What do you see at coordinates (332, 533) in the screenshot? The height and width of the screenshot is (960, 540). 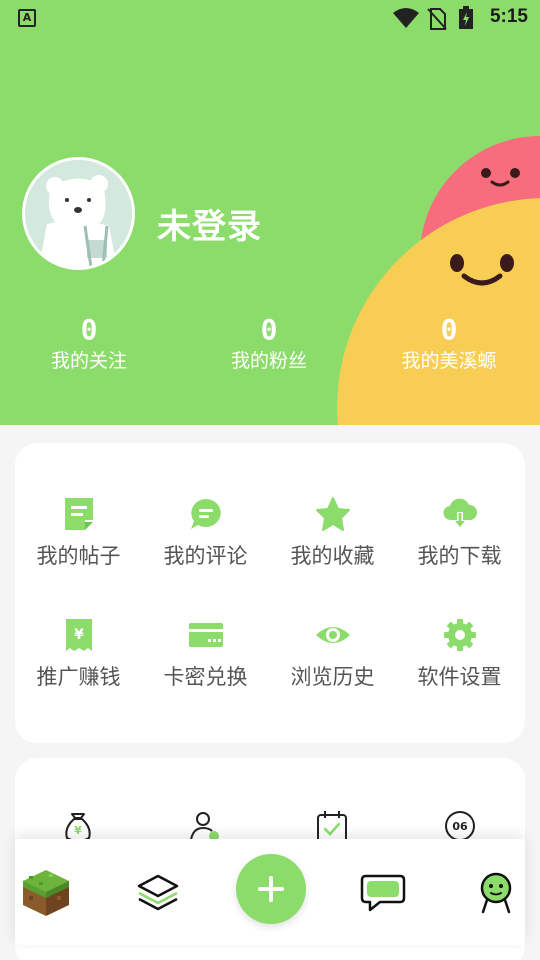 I see `menu-item-my-favorites: 我的收藏` at bounding box center [332, 533].